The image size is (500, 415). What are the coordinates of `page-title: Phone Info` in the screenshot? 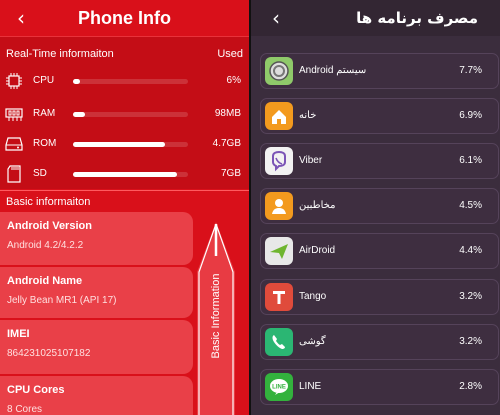 It's located at (124, 17).